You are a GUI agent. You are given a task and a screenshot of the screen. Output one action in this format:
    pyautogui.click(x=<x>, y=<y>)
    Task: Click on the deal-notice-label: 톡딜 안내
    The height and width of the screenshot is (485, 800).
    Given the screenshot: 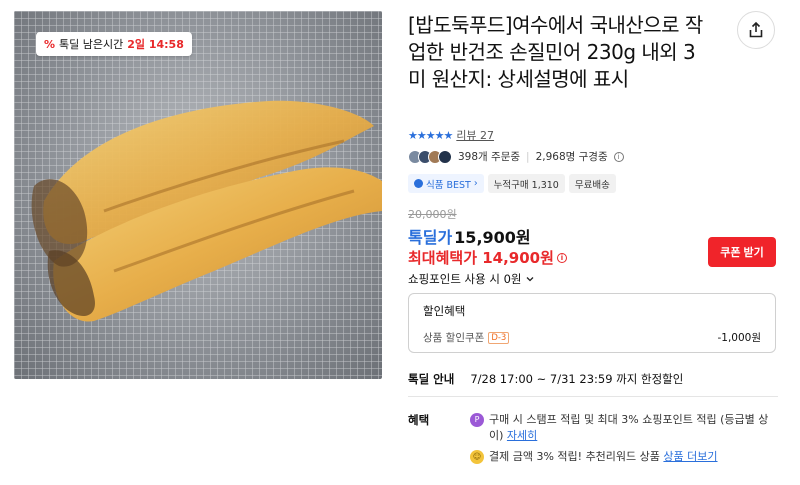 What is the action you would take?
    pyautogui.click(x=431, y=379)
    